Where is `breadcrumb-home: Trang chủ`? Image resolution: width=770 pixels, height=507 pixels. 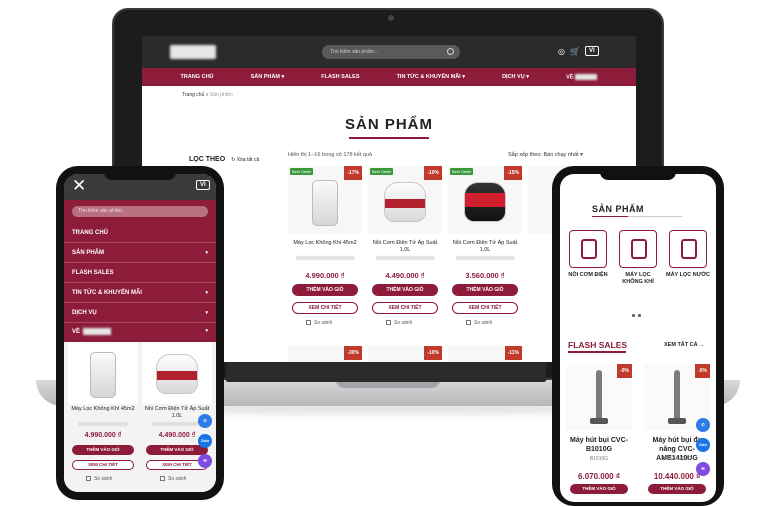 breadcrumb-home: Trang chủ is located at coordinates (193, 95).